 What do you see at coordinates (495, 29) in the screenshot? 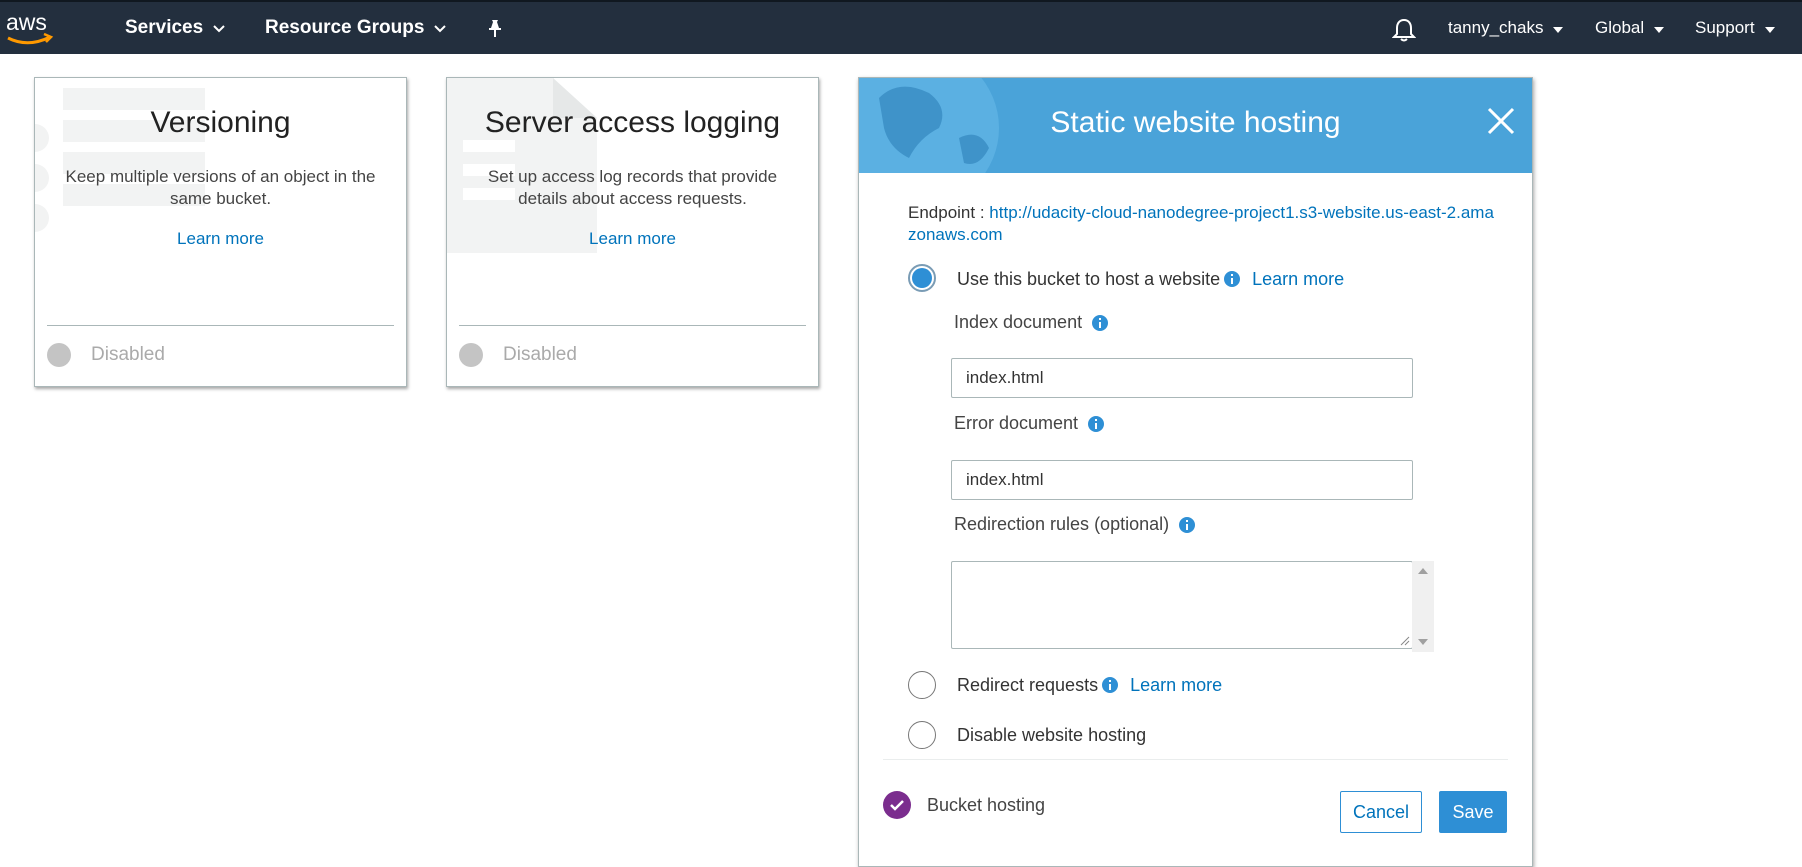
I see `pin-icon` at bounding box center [495, 29].